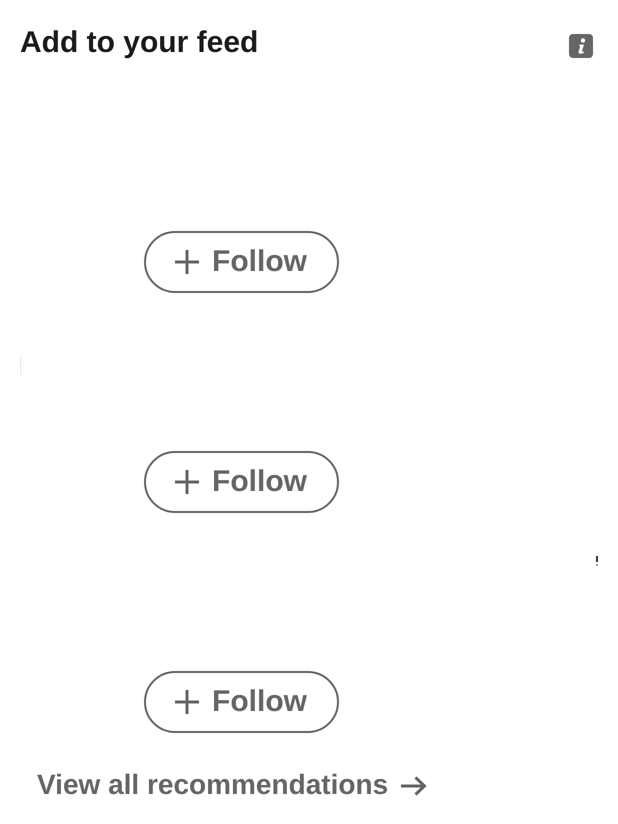 The width and height of the screenshot is (618, 824). Describe the element at coordinates (139, 43) in the screenshot. I see `section-title: Add to your feed` at that location.